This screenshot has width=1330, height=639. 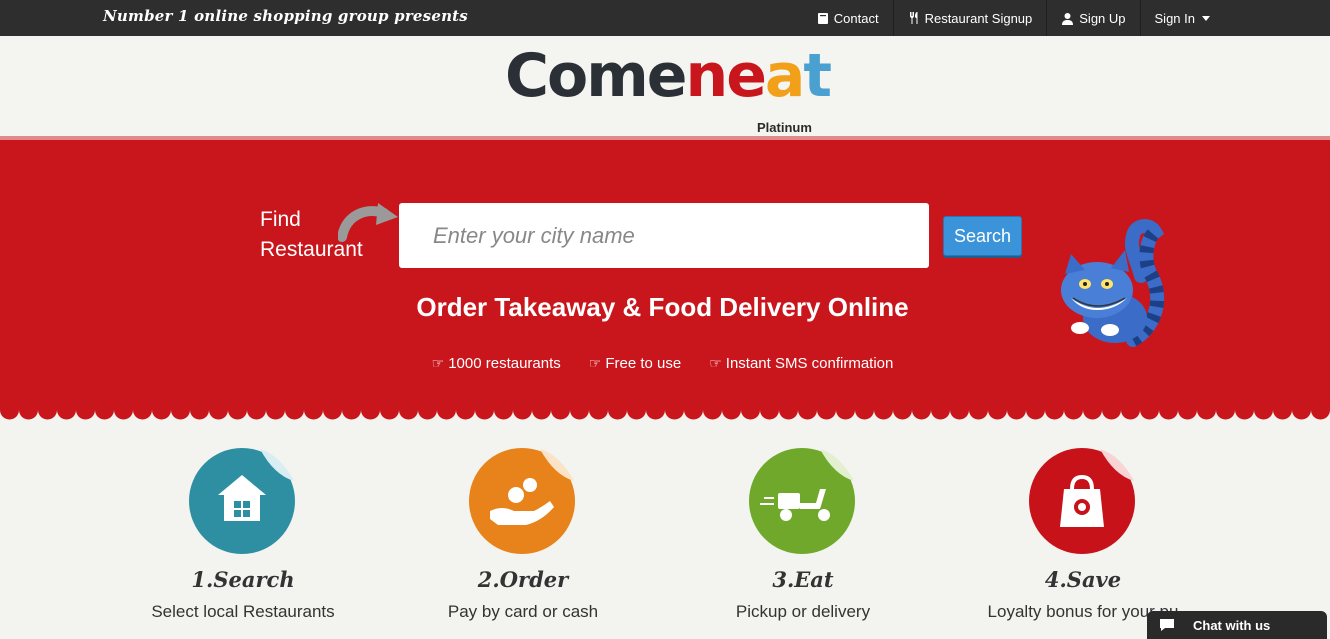 I want to click on house-icon, so click(x=242, y=501).